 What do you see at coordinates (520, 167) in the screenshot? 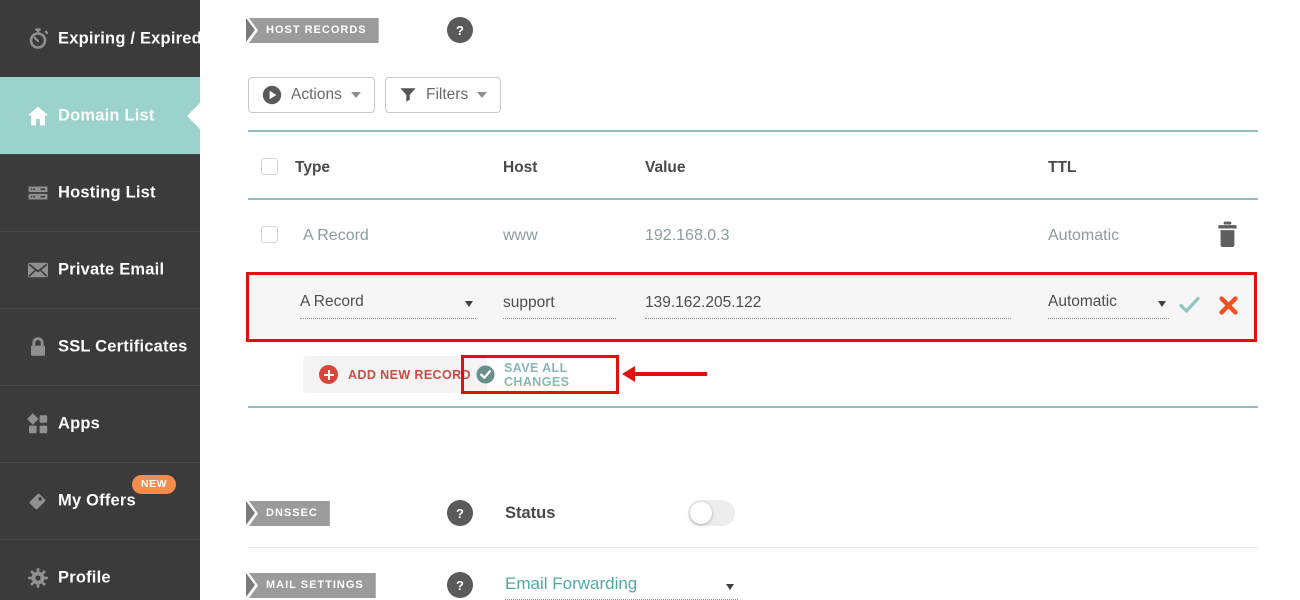
I see `column-header-host: Host` at bounding box center [520, 167].